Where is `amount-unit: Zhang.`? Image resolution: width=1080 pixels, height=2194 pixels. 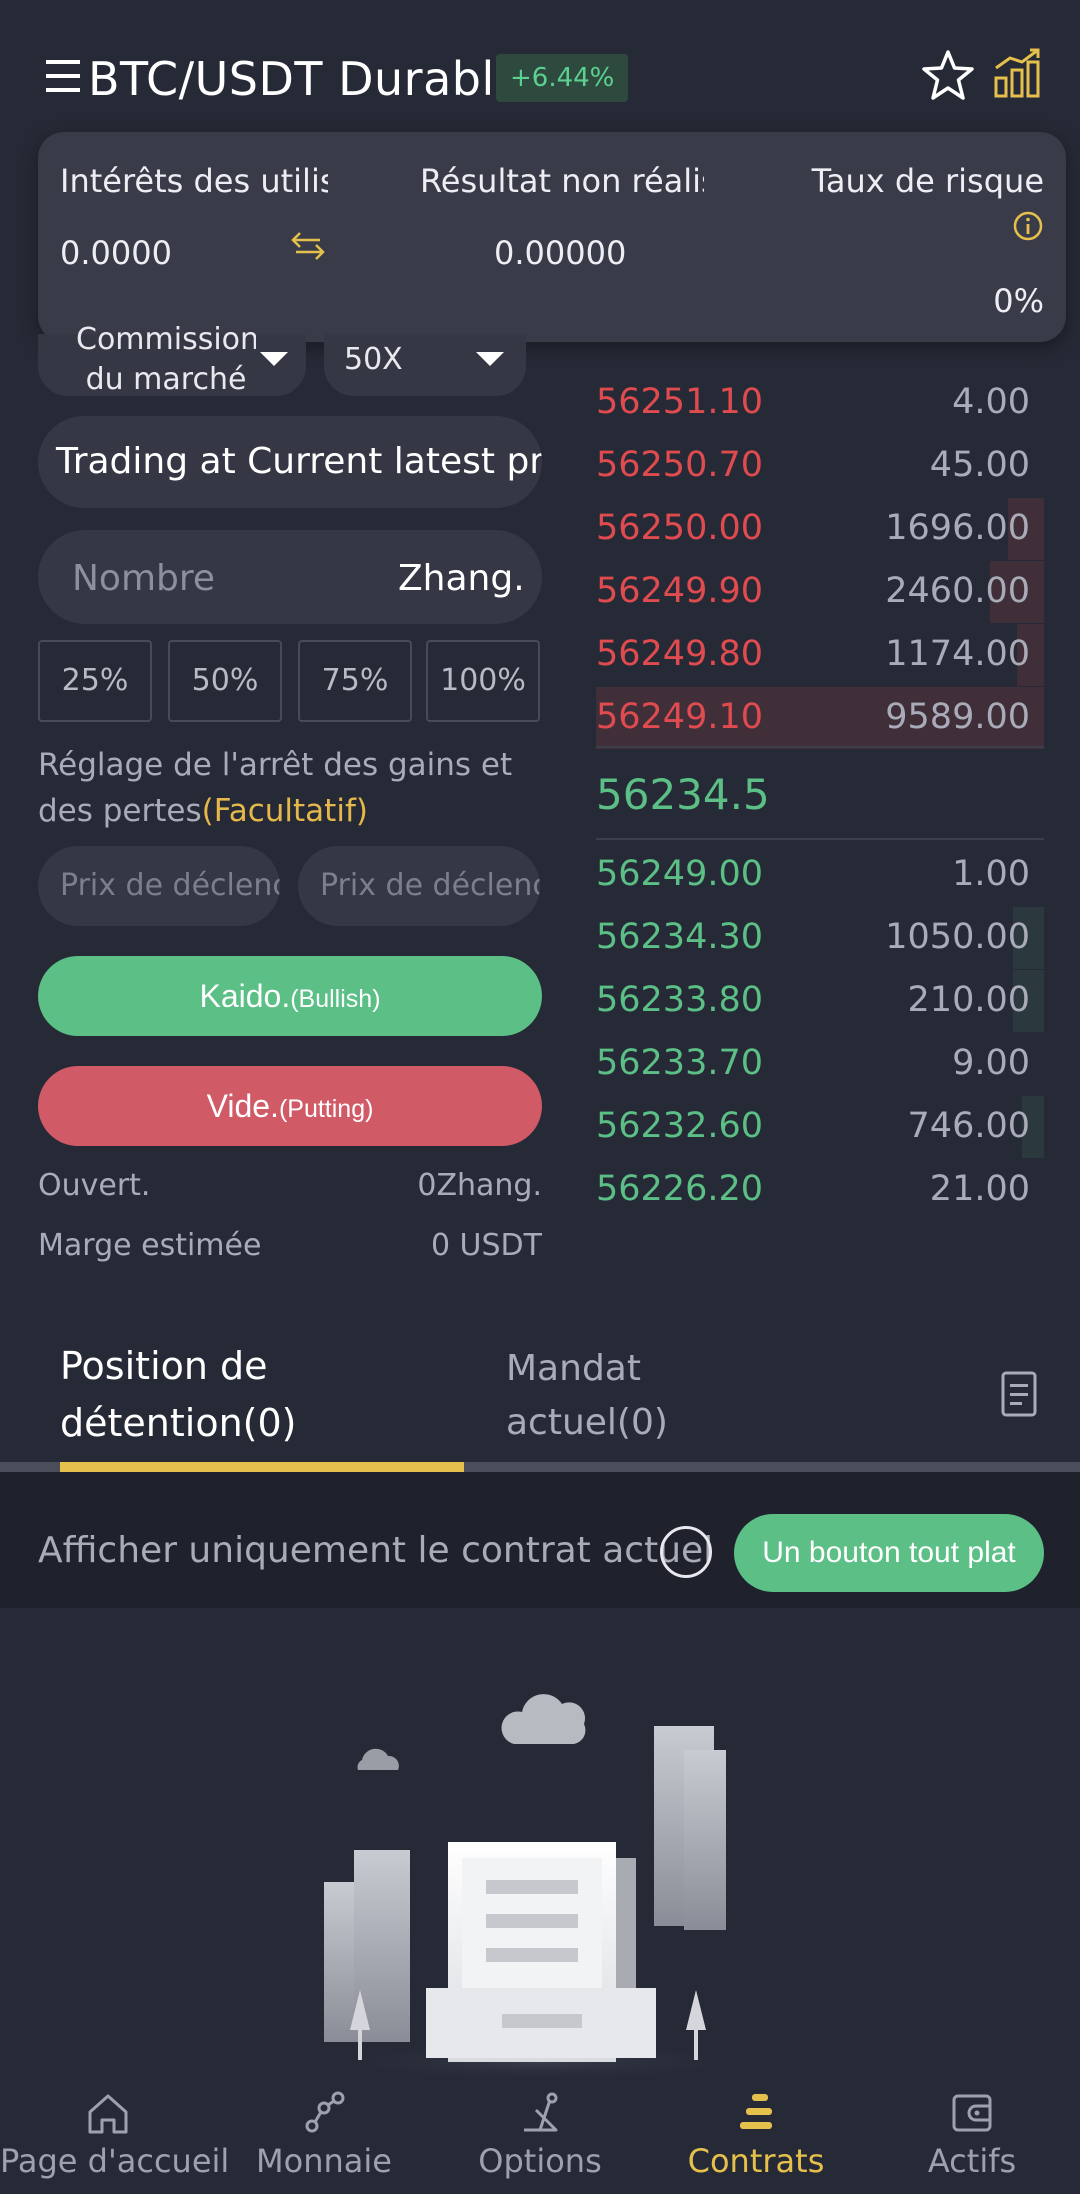 amount-unit: Zhang. is located at coordinates (461, 578).